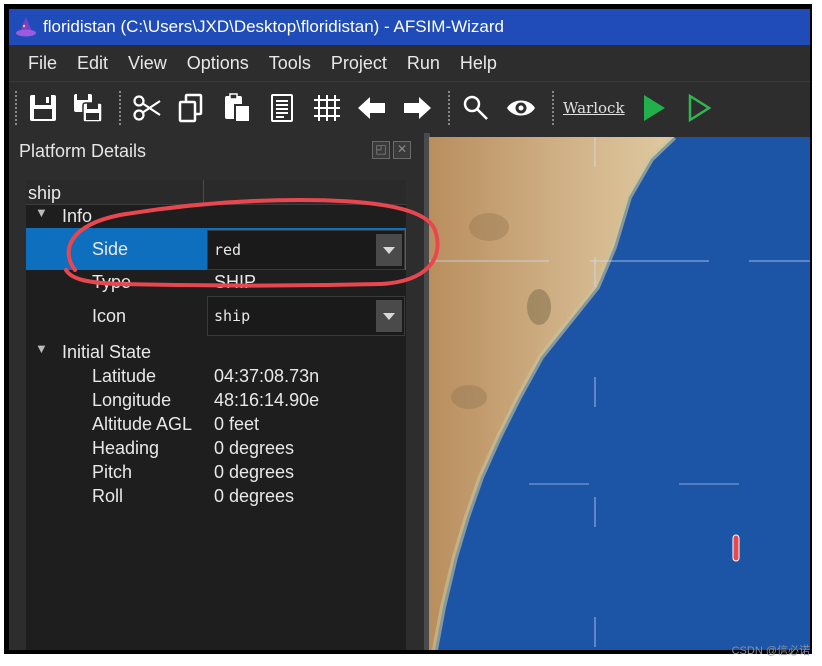  Describe the element at coordinates (236, 424) in the screenshot. I see `property-value: 0 feet` at that location.